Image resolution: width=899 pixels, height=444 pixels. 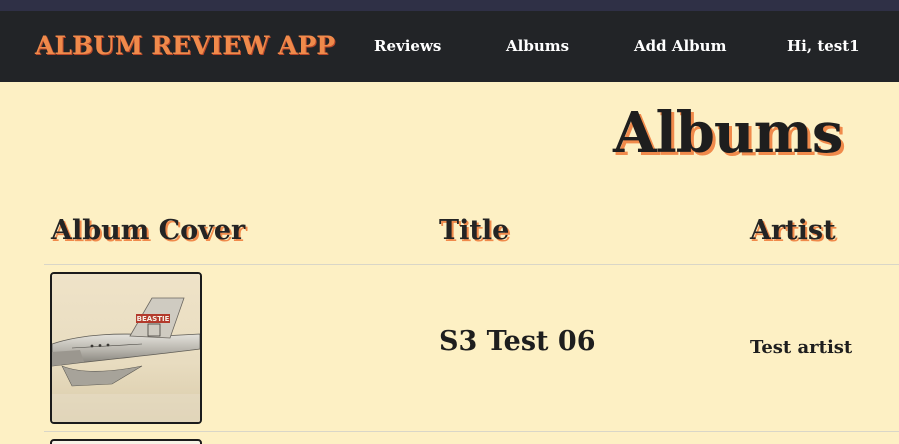 I want to click on album-cover-image: BEASTIE, so click(x=126, y=348).